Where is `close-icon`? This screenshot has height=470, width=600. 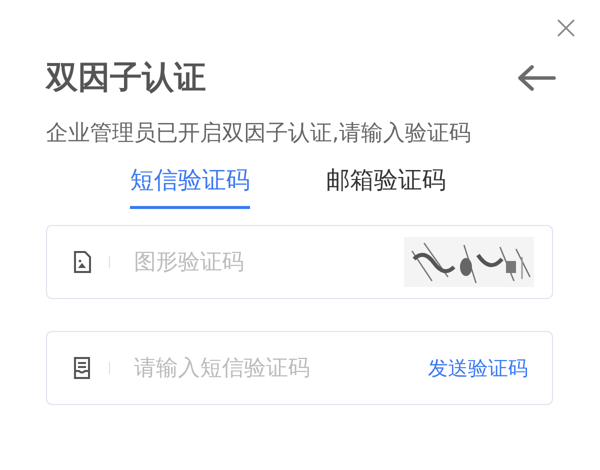
close-icon is located at coordinates (566, 28).